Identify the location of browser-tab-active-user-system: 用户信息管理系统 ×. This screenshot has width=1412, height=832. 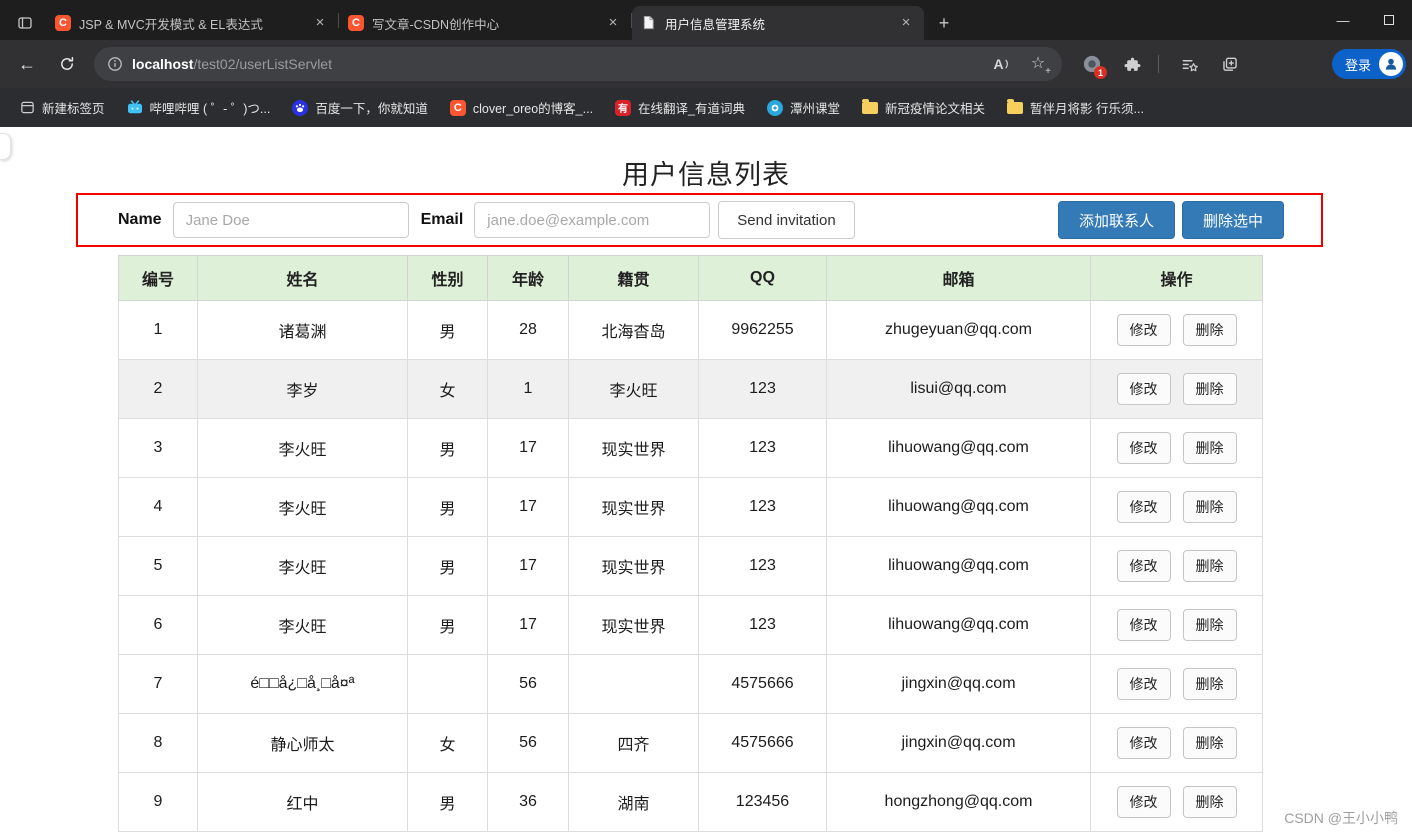
(778, 23).